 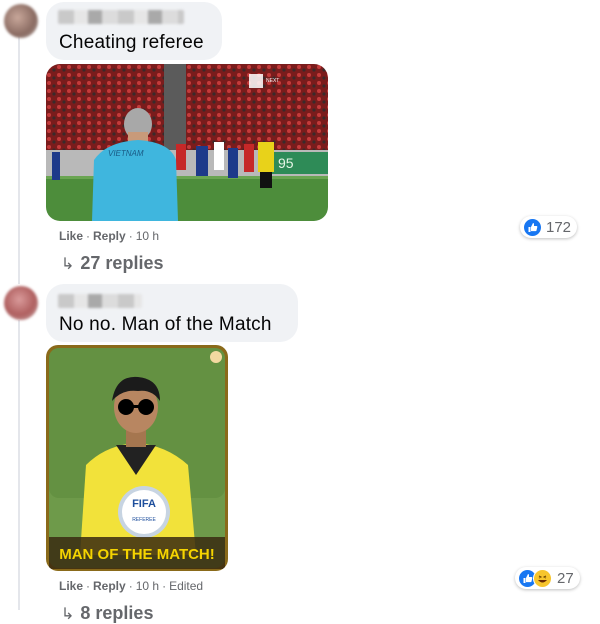 What do you see at coordinates (117, 613) in the screenshot?
I see `replies-count: 8 replies` at bounding box center [117, 613].